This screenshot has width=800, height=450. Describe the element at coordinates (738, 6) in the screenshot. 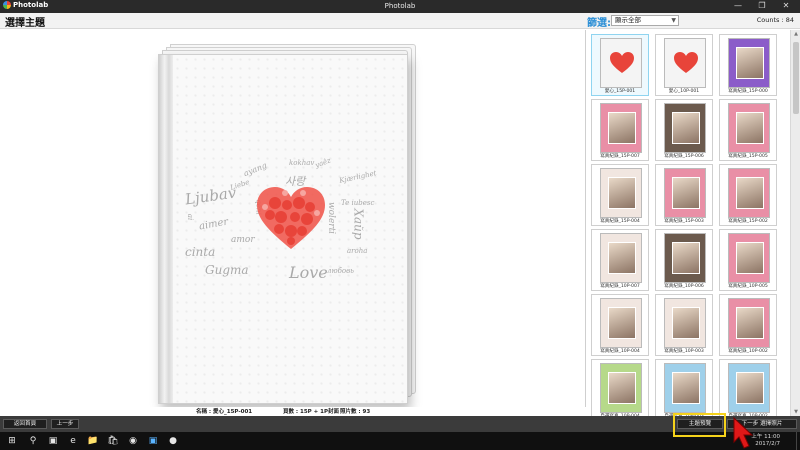

I see `minimize-icon: —` at that location.